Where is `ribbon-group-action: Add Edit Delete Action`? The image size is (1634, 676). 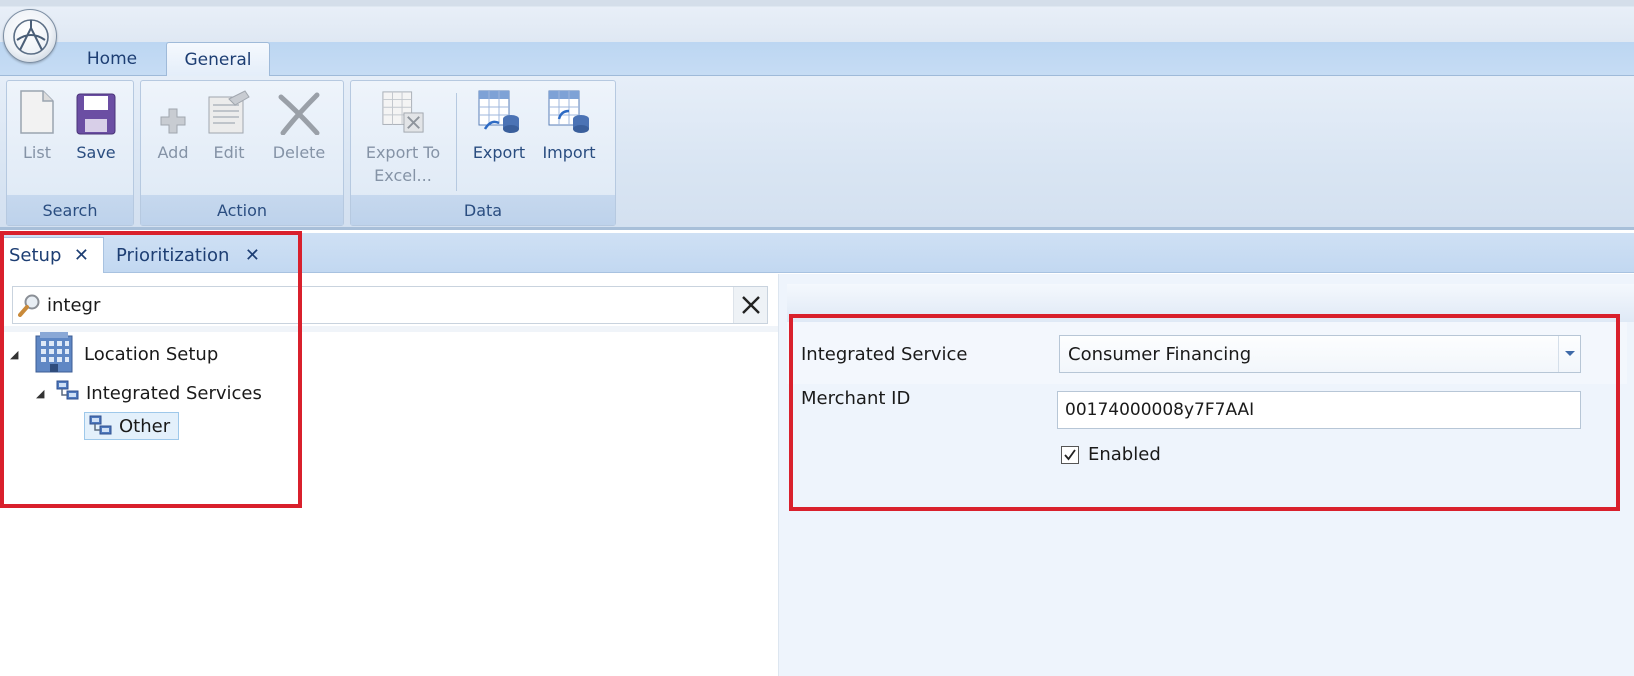 ribbon-group-action: Add Edit Delete Action is located at coordinates (242, 153).